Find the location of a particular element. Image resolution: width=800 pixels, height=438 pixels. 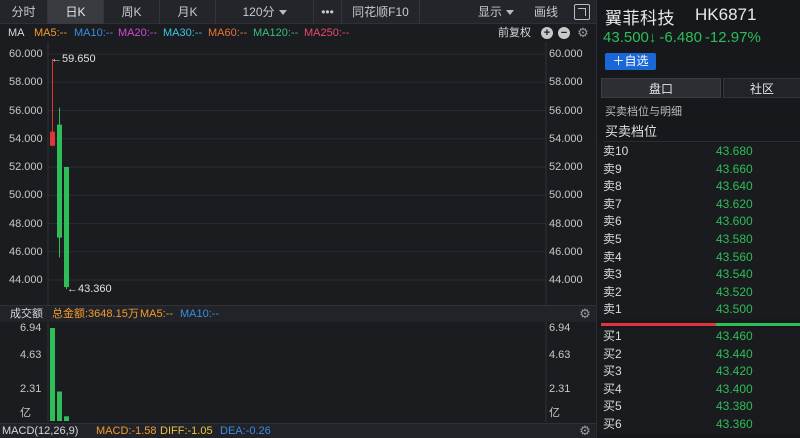

volume-total: 总金额:3648.15万 is located at coordinates (95, 314).